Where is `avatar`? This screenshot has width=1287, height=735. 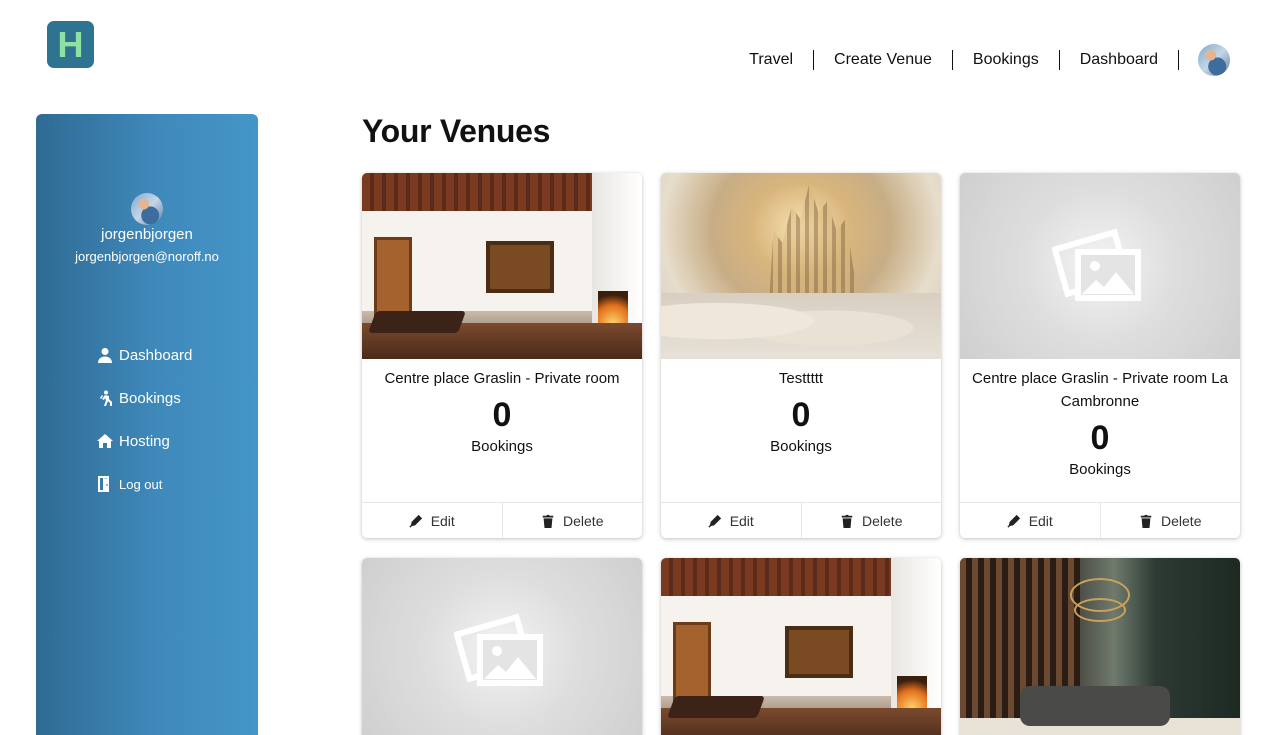 avatar is located at coordinates (147, 209).